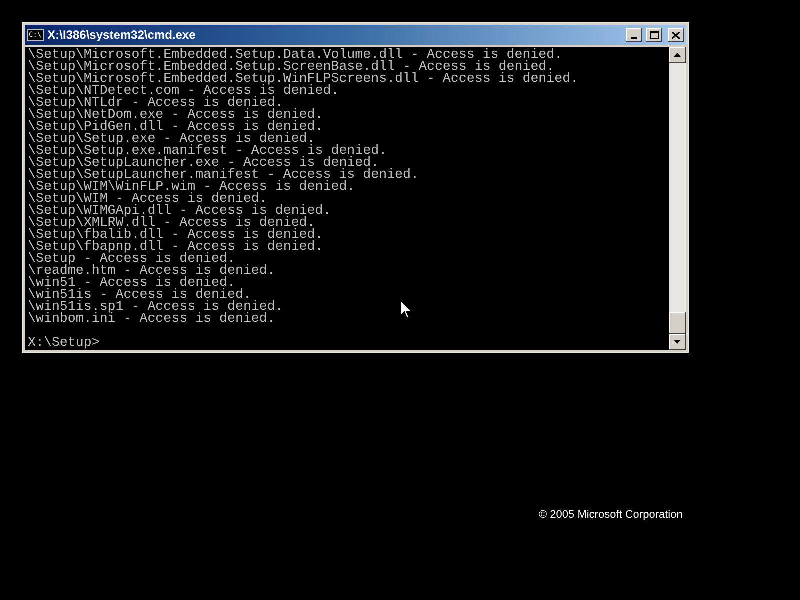 The image size is (800, 600). Describe the element at coordinates (176, 127) in the screenshot. I see `console-line: \Setup\PidGen.dll - Access is denied.` at that location.